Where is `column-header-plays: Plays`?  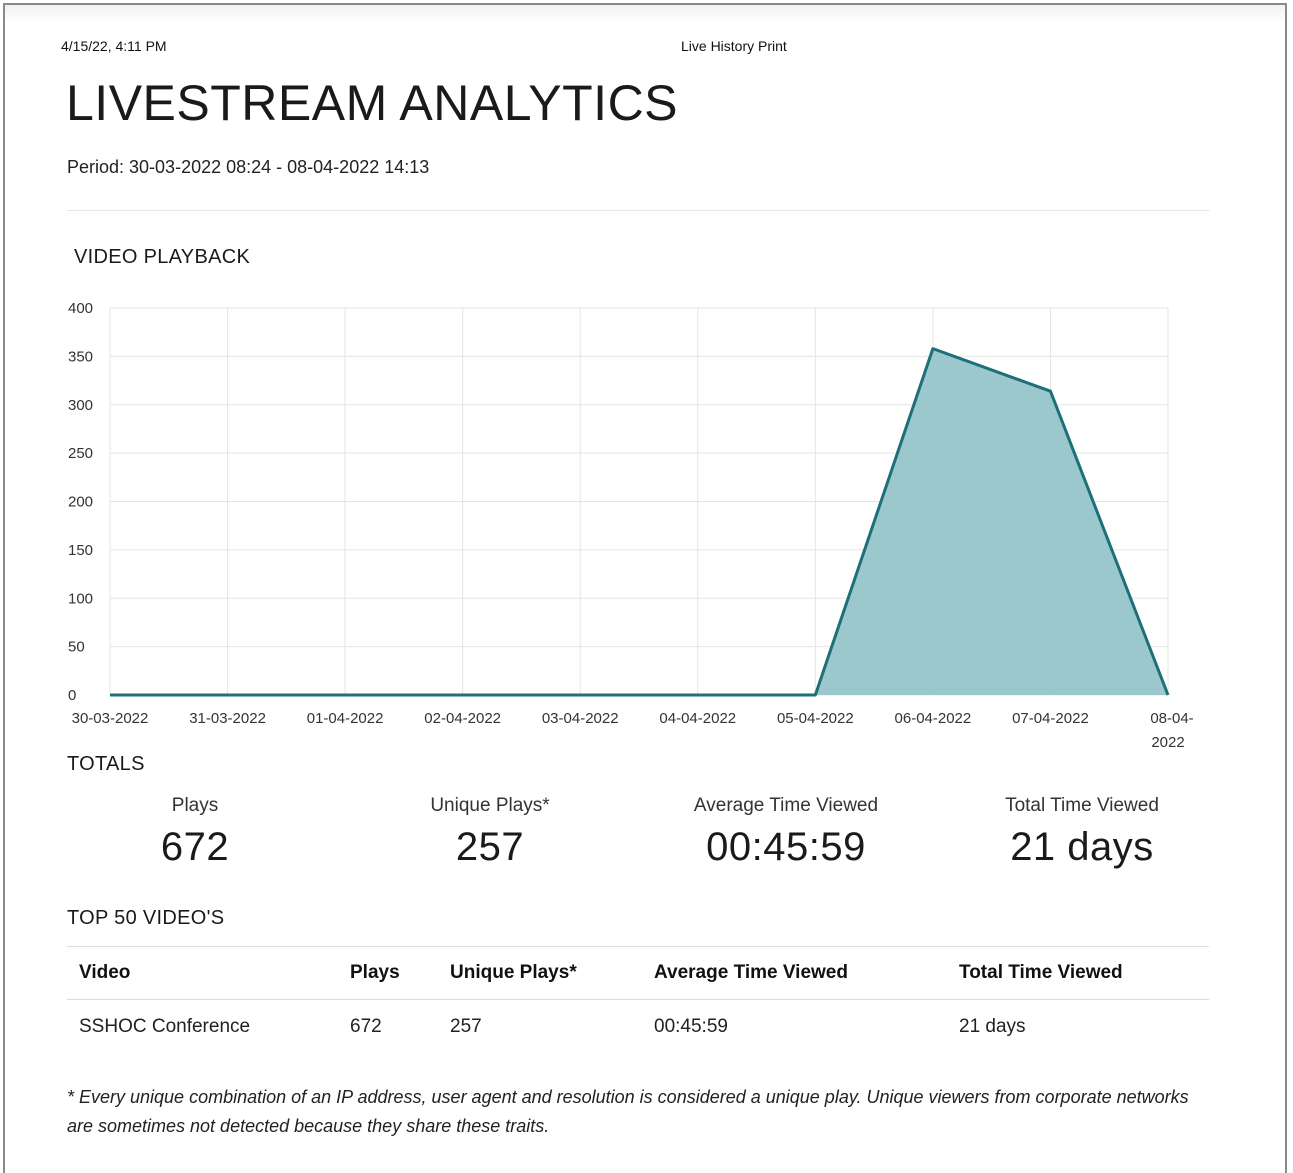
column-header-plays: Plays is located at coordinates (388, 973).